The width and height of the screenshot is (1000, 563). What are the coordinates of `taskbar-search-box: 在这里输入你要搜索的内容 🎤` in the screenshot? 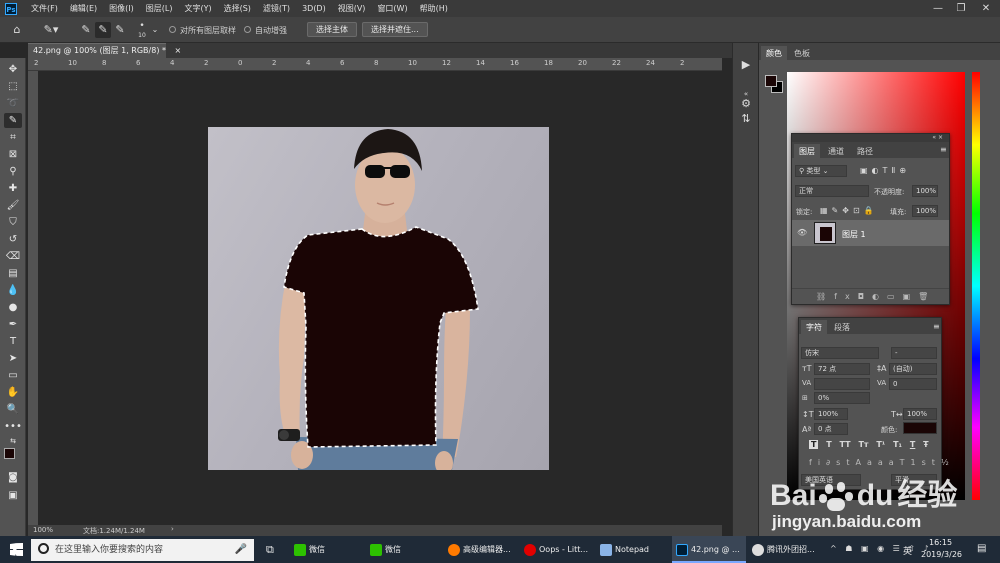 It's located at (142, 550).